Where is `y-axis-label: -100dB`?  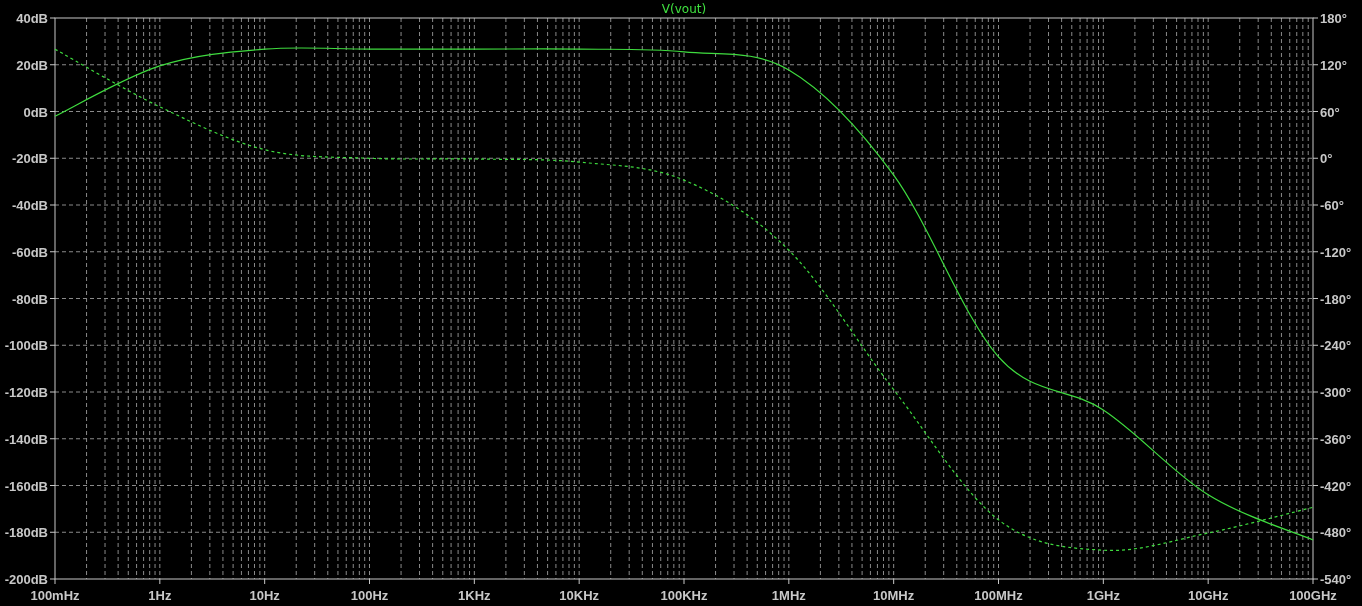 y-axis-label: -100dB is located at coordinates (26, 346).